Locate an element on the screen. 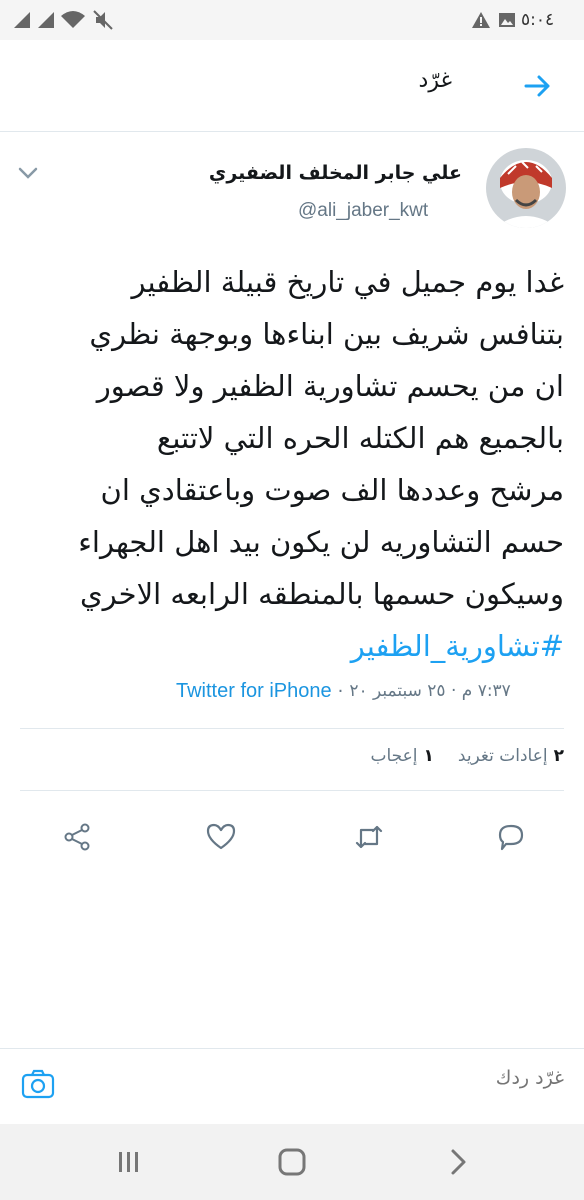  clock: ٥:٠٤ is located at coordinates (538, 20).